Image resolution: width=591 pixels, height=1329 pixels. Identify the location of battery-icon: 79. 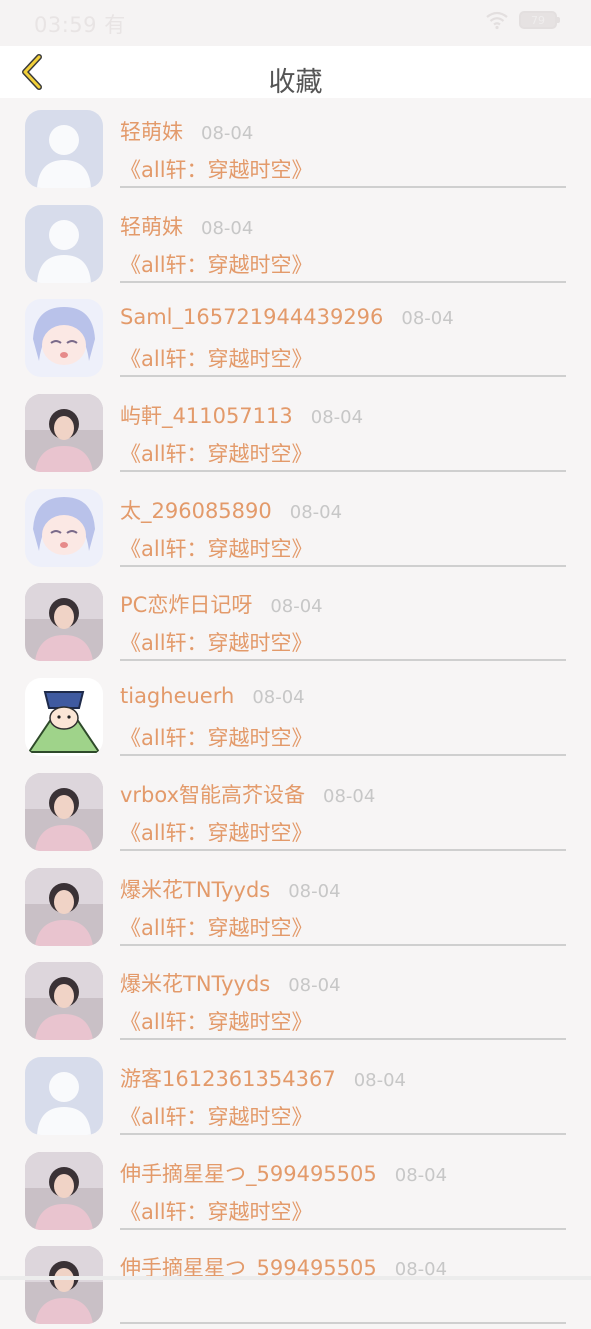
(539, 20).